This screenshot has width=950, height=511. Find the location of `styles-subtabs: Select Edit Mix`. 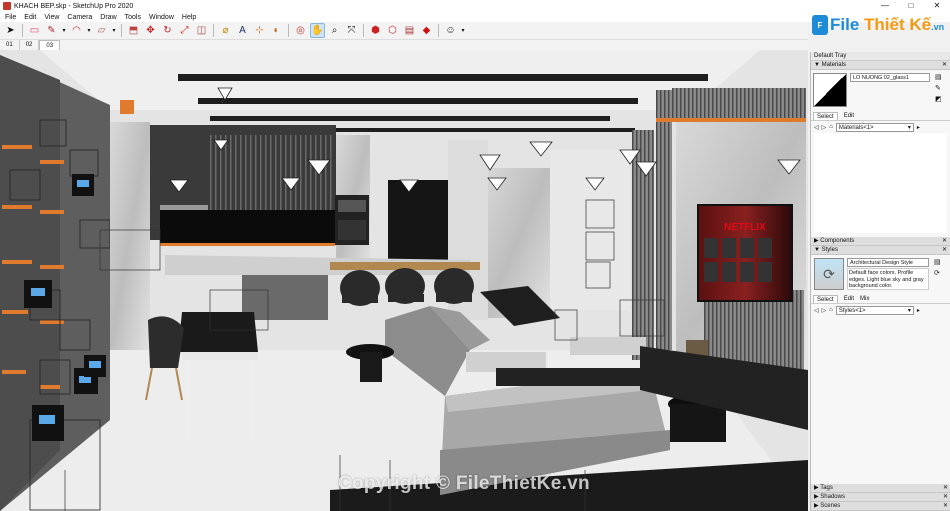

styles-subtabs: Select Edit Mix is located at coordinates (880, 299).